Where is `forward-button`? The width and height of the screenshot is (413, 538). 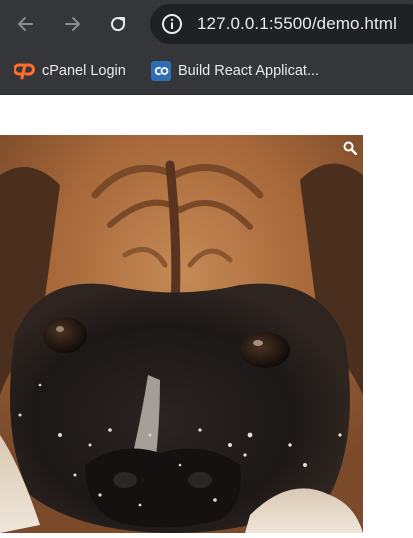
forward-button is located at coordinates (72, 24).